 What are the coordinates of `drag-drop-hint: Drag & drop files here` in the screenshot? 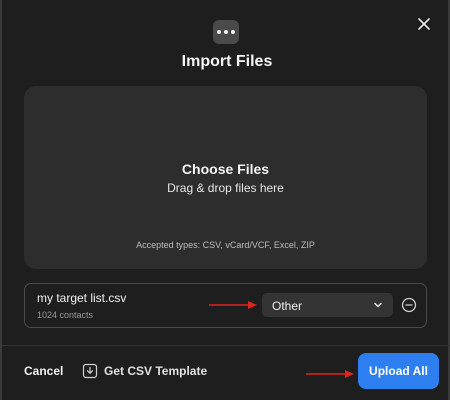 It's located at (225, 188).